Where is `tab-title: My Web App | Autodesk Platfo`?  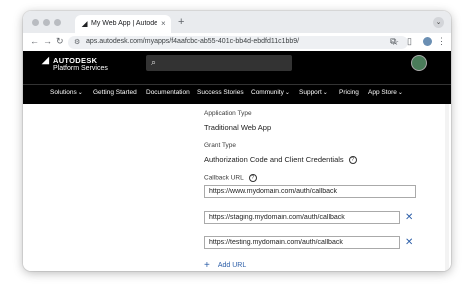
tab-title: My Web App | Autodesk Platfo is located at coordinates (124, 23).